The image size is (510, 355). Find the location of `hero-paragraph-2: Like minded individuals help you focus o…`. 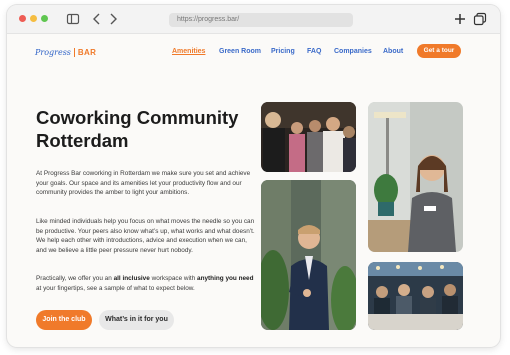

hero-paragraph-2: Like minded individuals help you focus o… is located at coordinates (145, 236).